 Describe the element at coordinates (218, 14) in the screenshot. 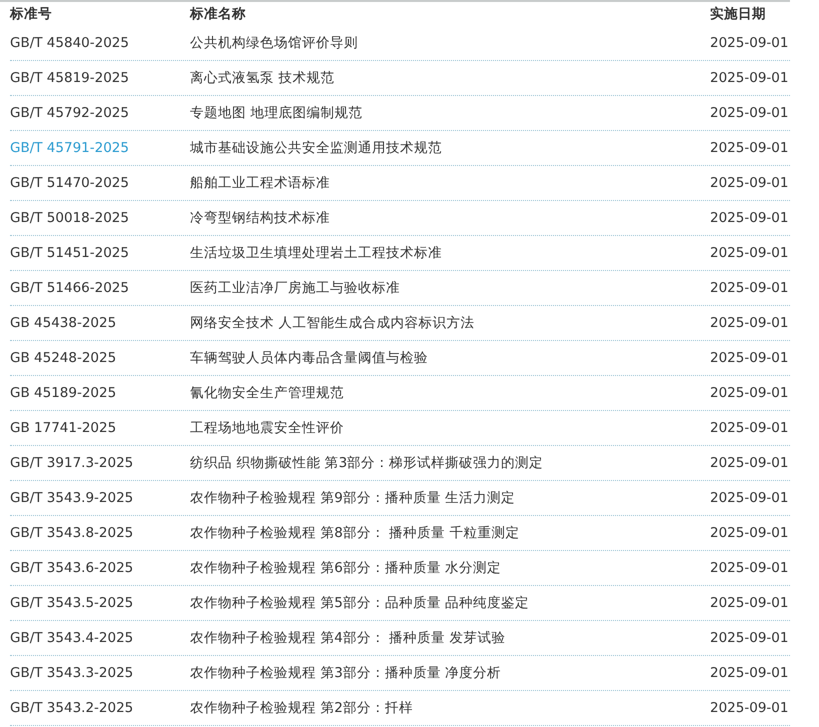

I see `column-header: 标准名称` at that location.